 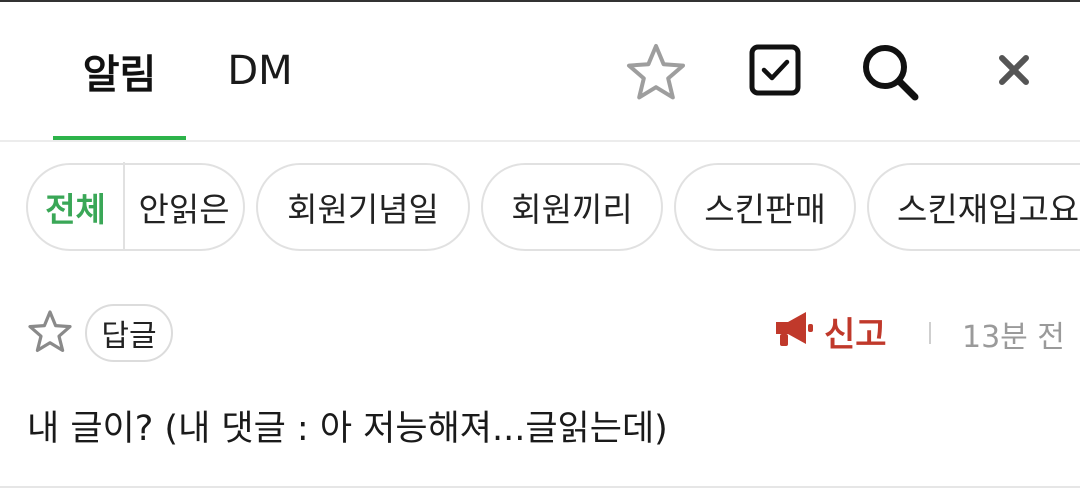 What do you see at coordinates (363, 209) in the screenshot?
I see `filter-chip-label: 회원기념일` at bounding box center [363, 209].